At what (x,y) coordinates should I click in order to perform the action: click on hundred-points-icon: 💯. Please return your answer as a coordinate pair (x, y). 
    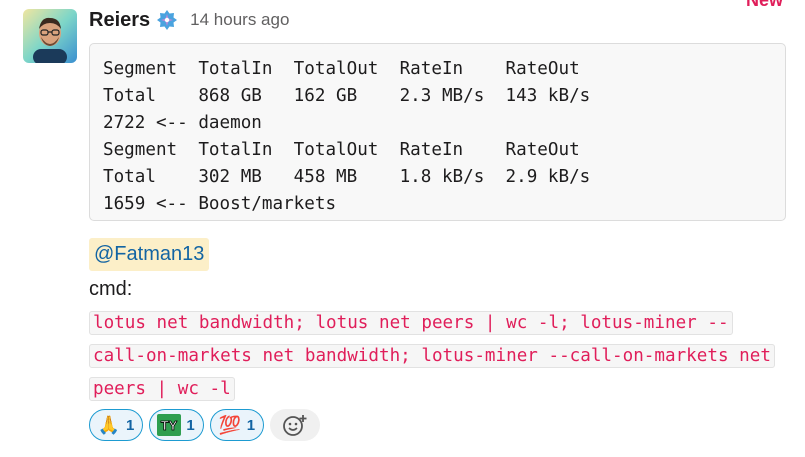
    Looking at the image, I should click on (229, 424).